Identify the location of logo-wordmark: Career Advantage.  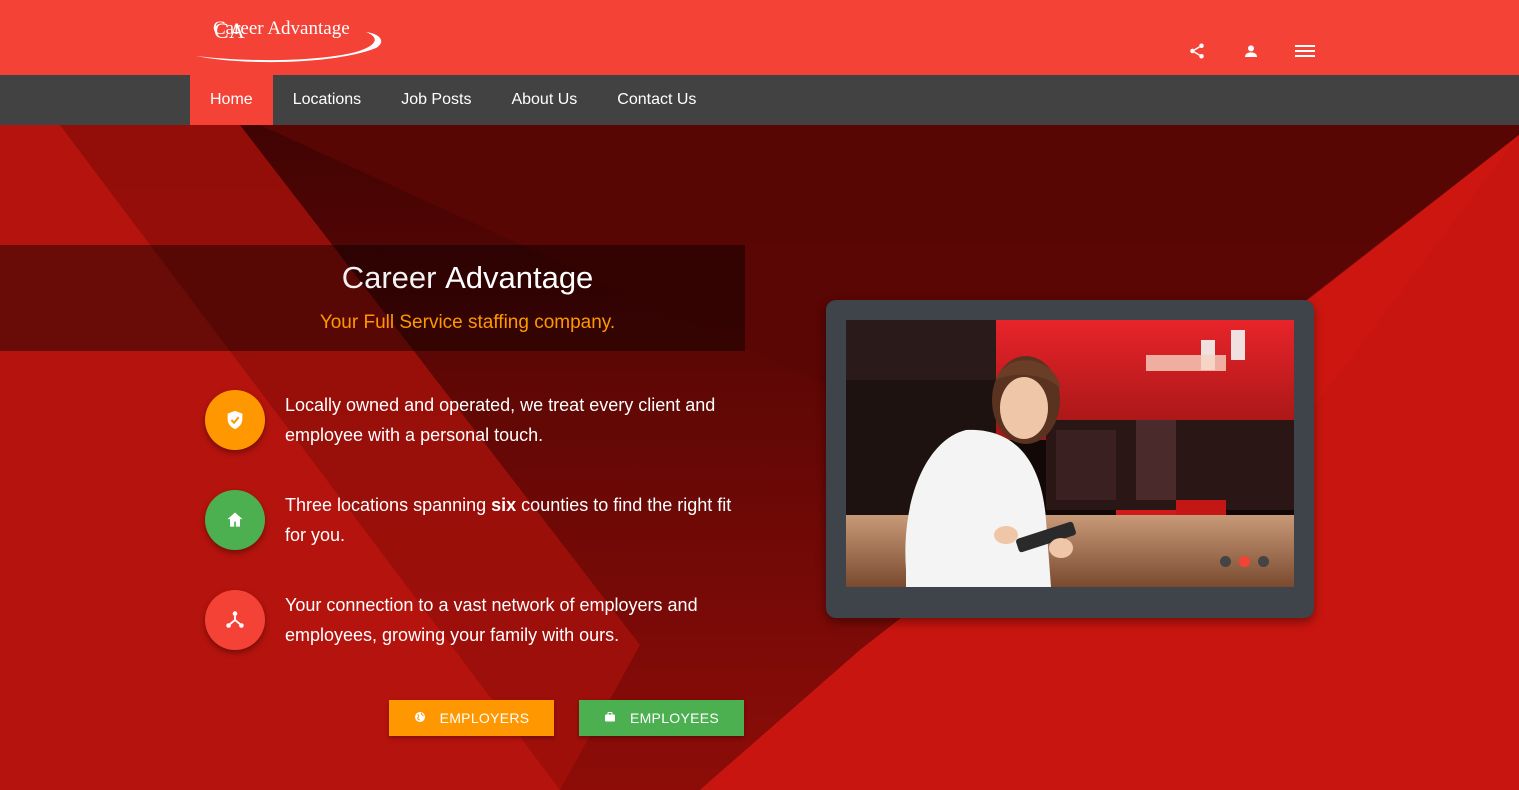
(281, 28).